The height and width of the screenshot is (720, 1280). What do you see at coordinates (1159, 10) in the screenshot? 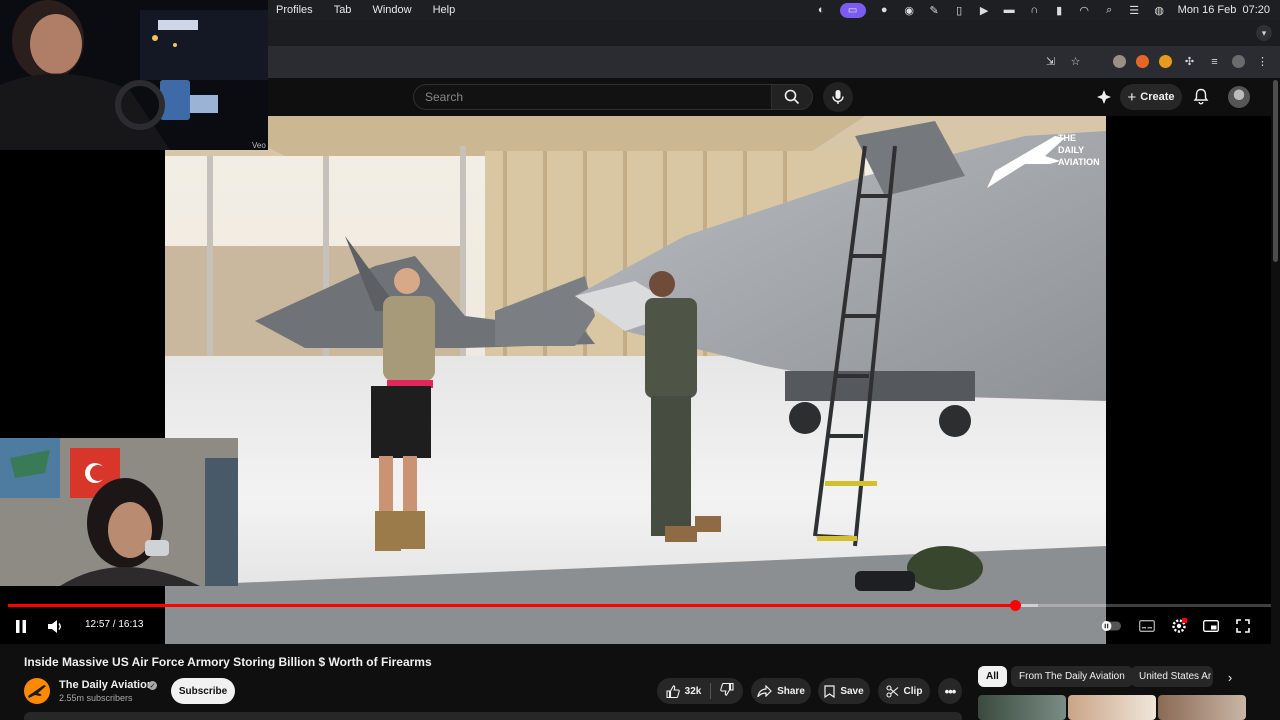
I see `siri-icon: ◍` at bounding box center [1159, 10].